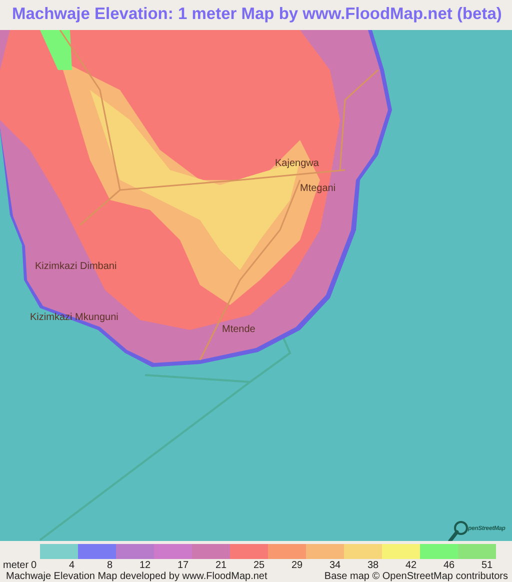 This screenshot has height=582, width=512. Describe the element at coordinates (416, 577) in the screenshot. I see `base-map-credit: Base map © OpenStreetMap contributors` at that location.